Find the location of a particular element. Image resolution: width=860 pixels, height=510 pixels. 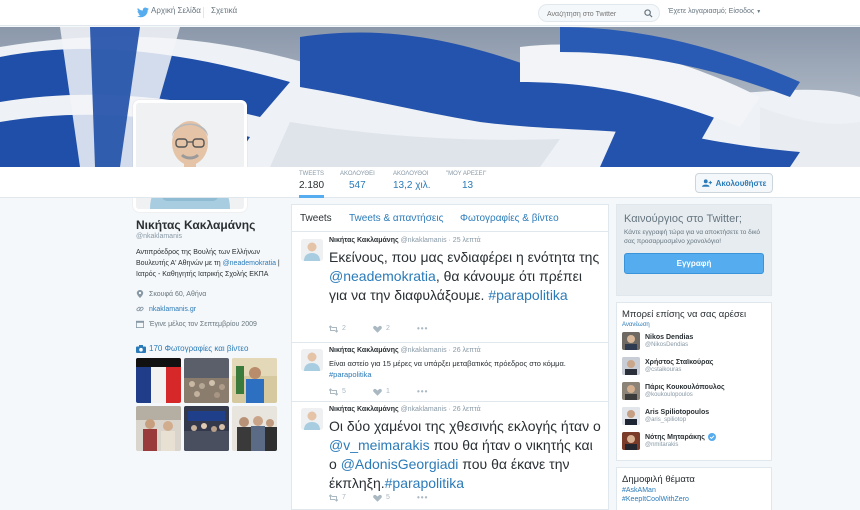

suggested-user: Χρήστος Σταϊκούρας @cstaikouras is located at coordinates (694, 365).